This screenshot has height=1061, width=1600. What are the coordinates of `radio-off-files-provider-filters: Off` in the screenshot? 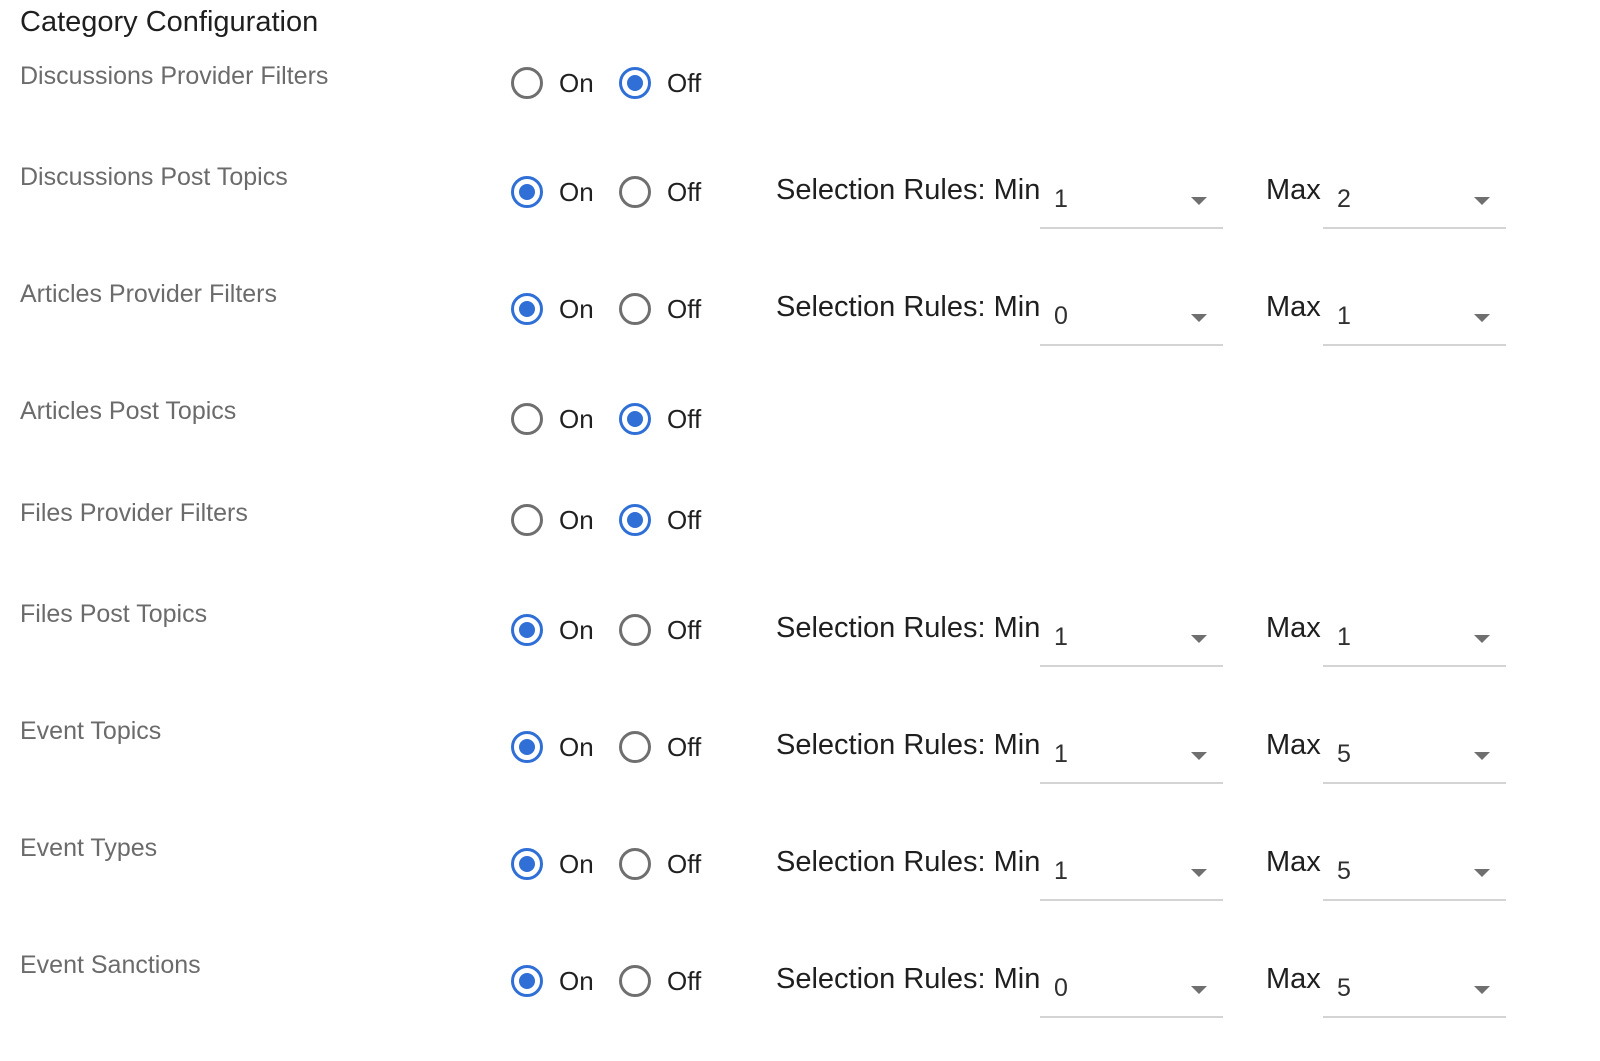 It's located at (660, 520).